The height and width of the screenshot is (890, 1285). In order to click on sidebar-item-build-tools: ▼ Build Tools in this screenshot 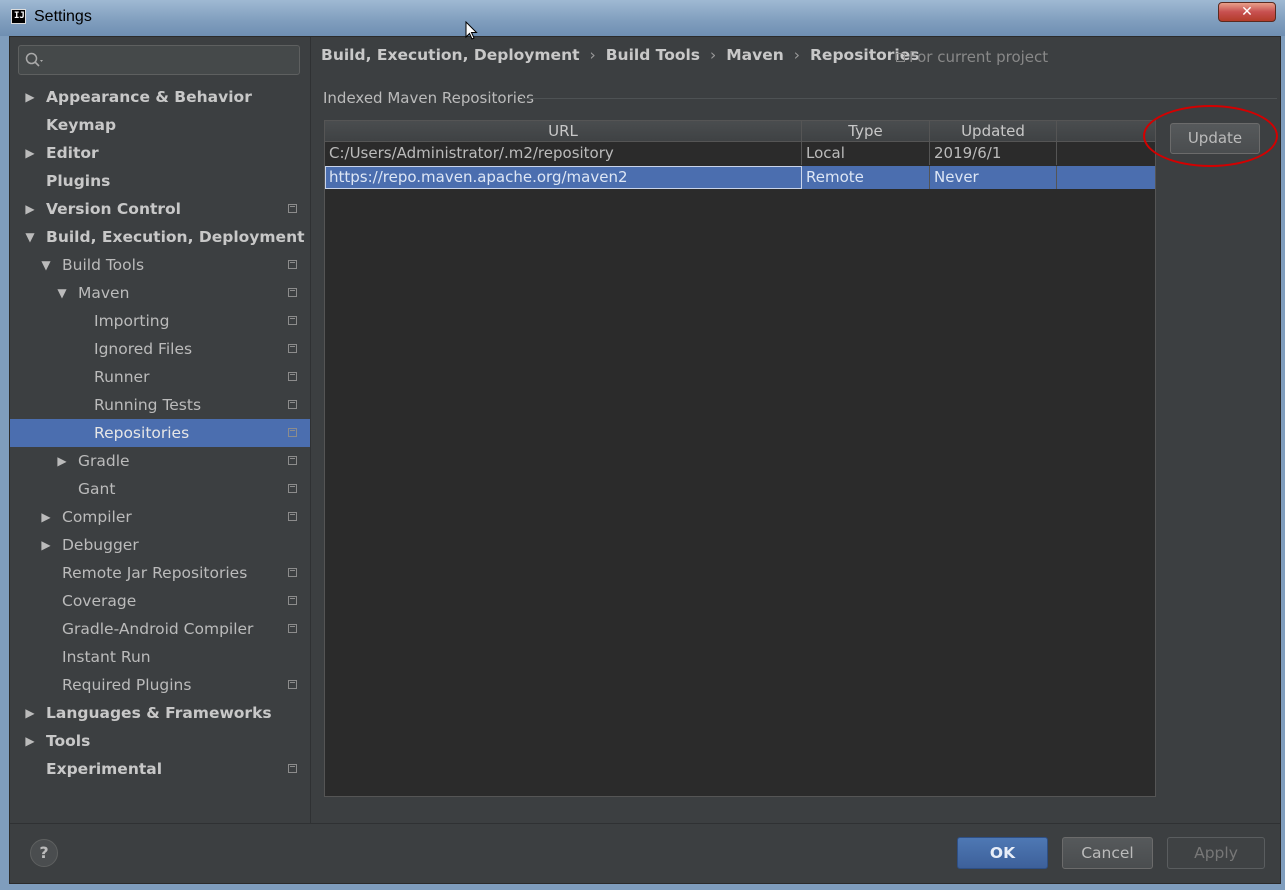, I will do `click(160, 265)`.